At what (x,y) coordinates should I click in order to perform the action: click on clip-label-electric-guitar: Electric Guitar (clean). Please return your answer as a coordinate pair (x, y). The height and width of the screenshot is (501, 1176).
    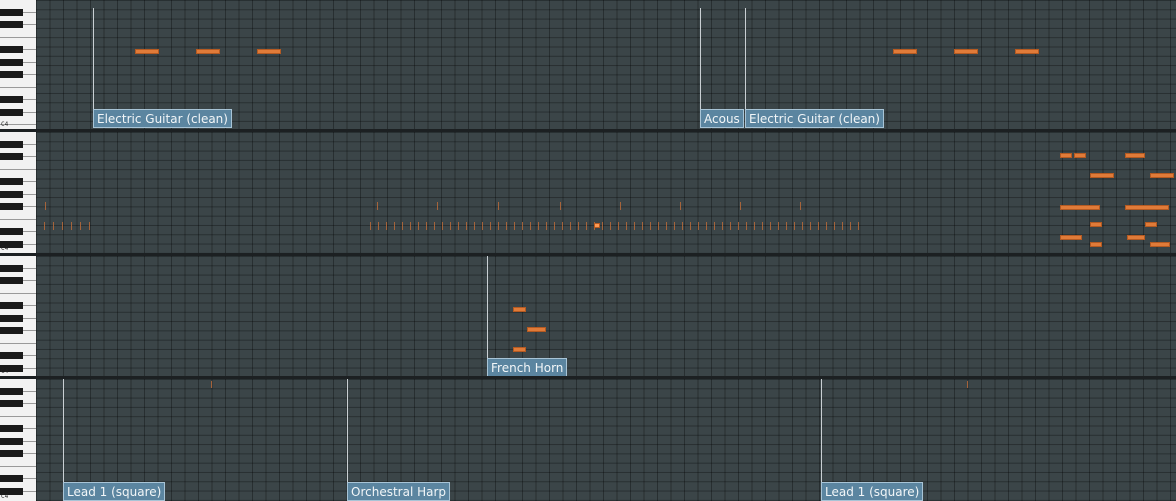
    Looking at the image, I should click on (162, 118).